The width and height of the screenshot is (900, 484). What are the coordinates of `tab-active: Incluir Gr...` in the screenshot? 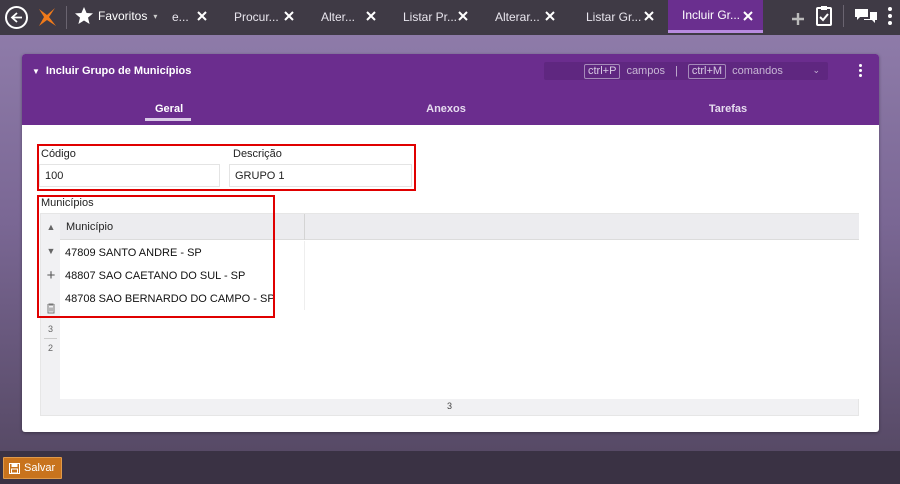 It's located at (715, 16).